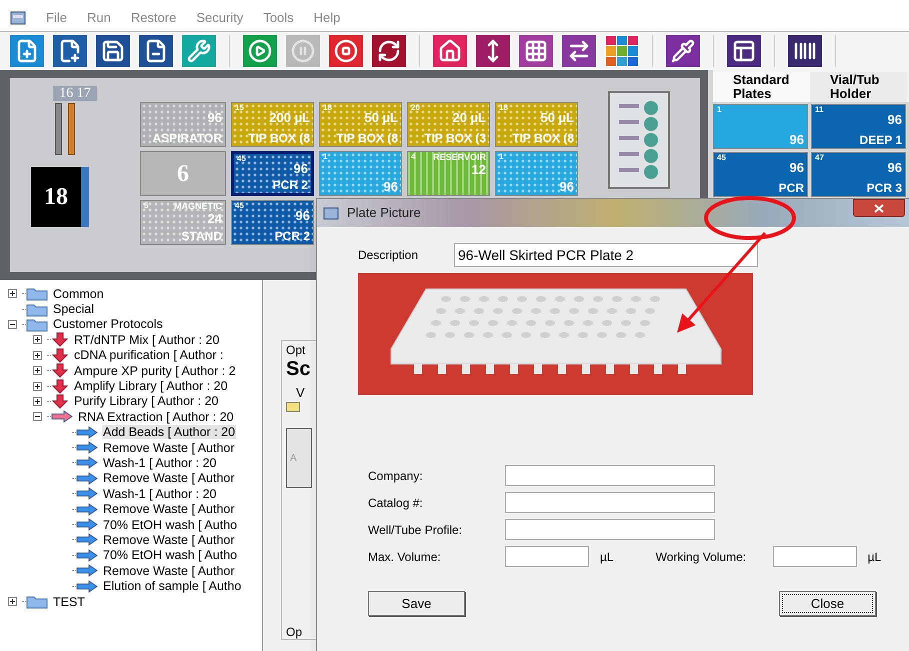 The width and height of the screenshot is (909, 651). I want to click on tile-label: DEEP 1, so click(881, 140).